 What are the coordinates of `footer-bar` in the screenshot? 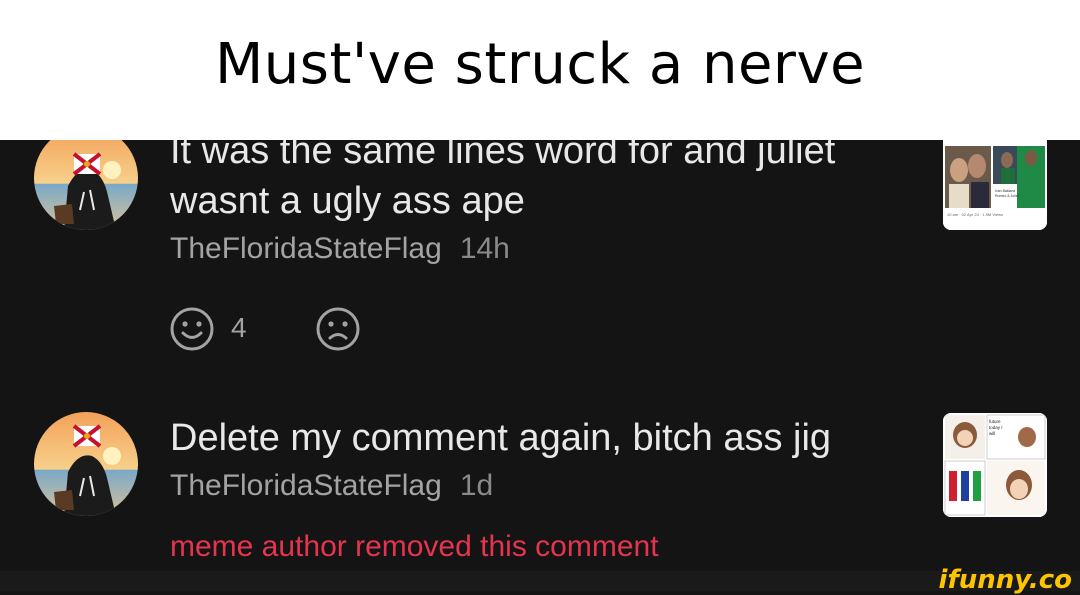 It's located at (540, 581).